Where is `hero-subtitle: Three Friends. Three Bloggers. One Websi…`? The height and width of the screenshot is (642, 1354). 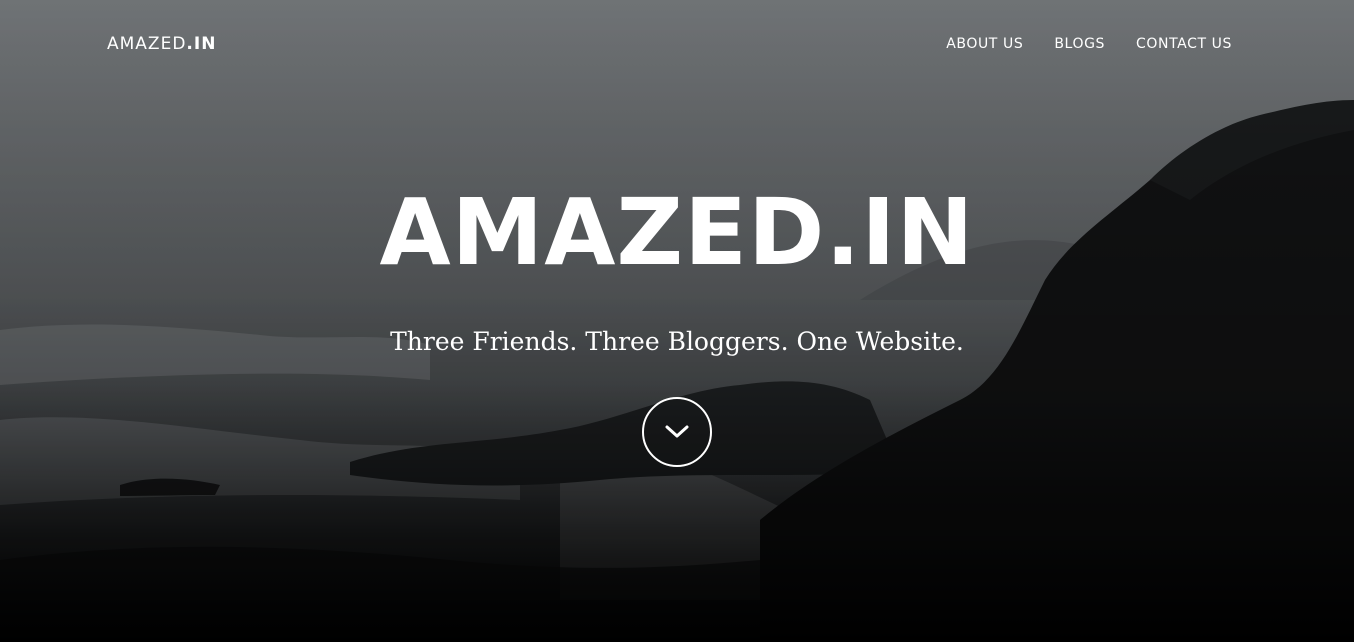
hero-subtitle: Three Friends. Three Bloggers. One Websi… is located at coordinates (677, 341).